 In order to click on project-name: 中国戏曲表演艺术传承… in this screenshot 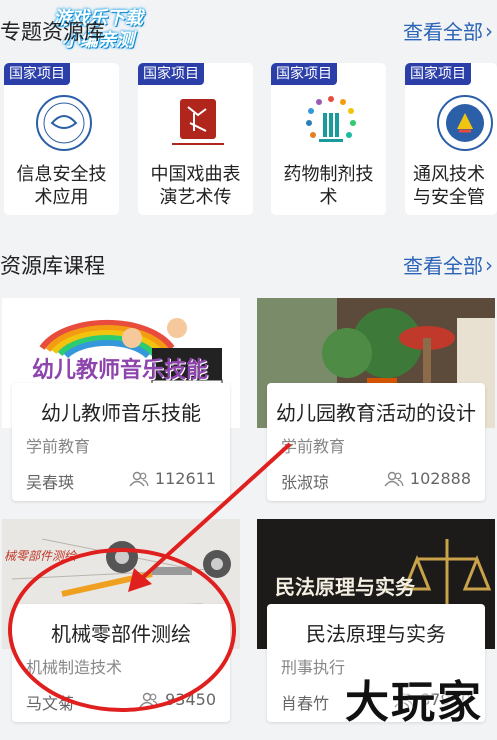, I will do `click(195, 186)`.